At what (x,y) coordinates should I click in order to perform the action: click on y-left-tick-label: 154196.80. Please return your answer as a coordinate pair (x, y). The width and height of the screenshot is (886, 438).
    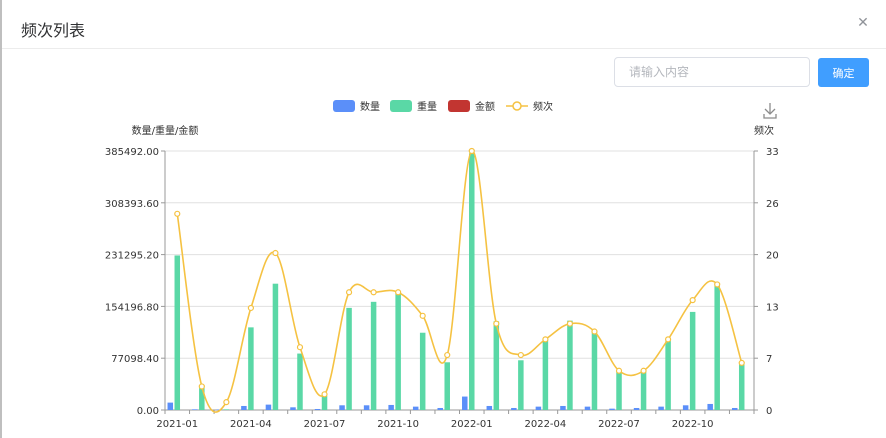
    Looking at the image, I should click on (132, 307).